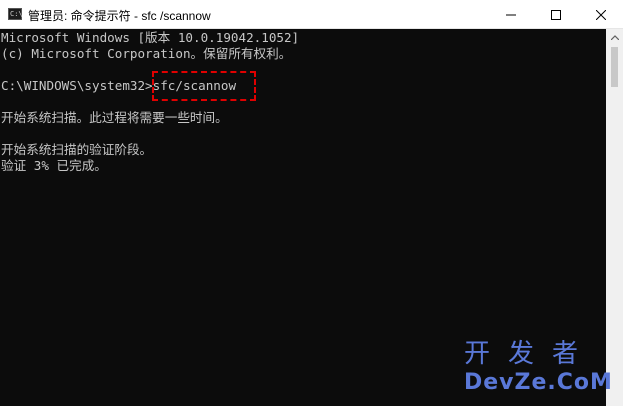  Describe the element at coordinates (538, 382) in the screenshot. I see `watermark-bottom-text: DevZe.CoM` at that location.